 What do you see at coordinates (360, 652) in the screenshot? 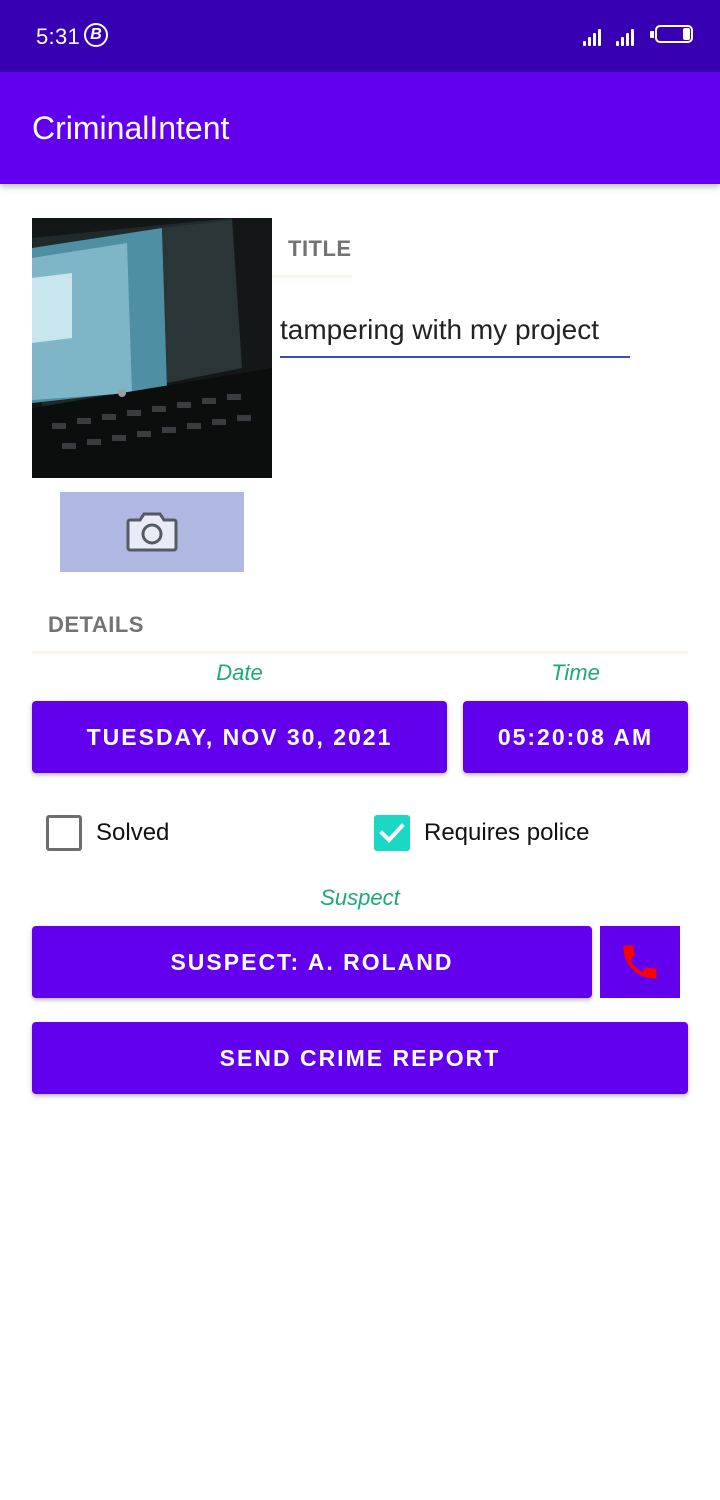
I see `details-divider` at bounding box center [360, 652].